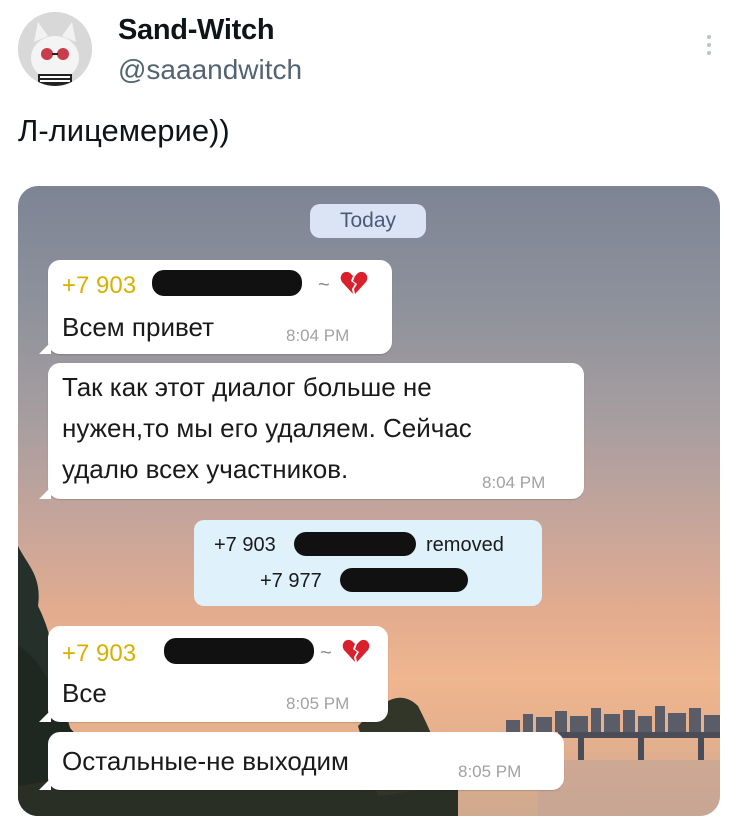 The image size is (736, 823). What do you see at coordinates (210, 70) in the screenshot?
I see `author-handle: @saaandwitch` at bounding box center [210, 70].